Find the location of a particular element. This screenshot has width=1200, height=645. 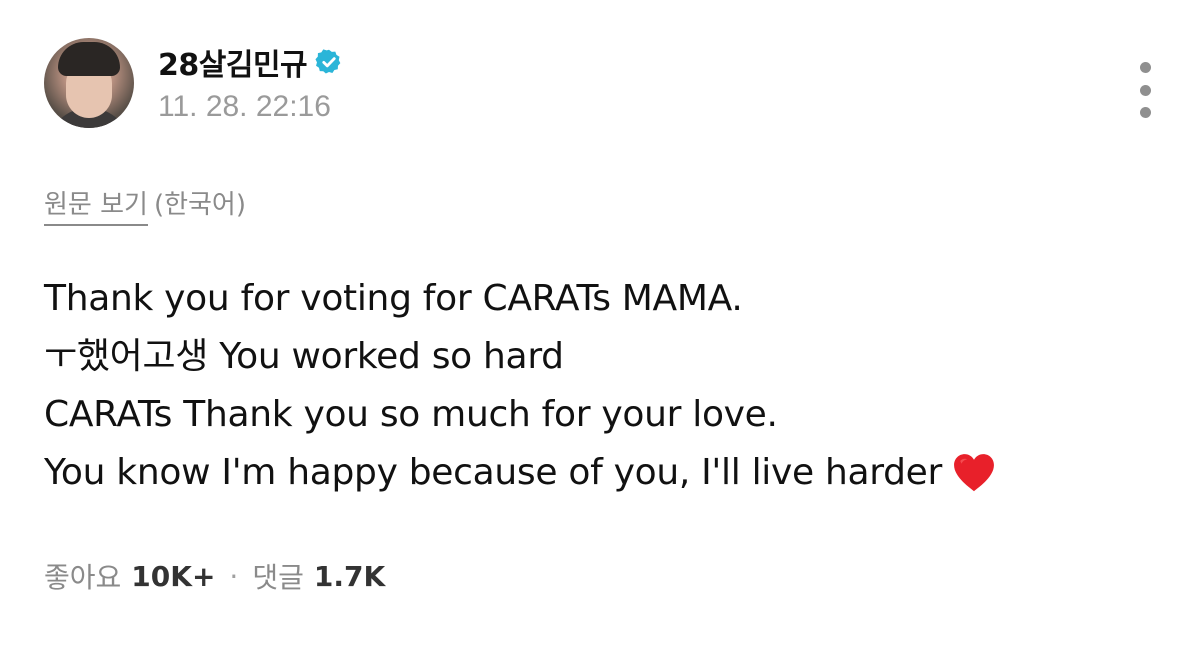

post-stats: 좋아요 10K+ · 댓글 1.7K is located at coordinates (214, 576).